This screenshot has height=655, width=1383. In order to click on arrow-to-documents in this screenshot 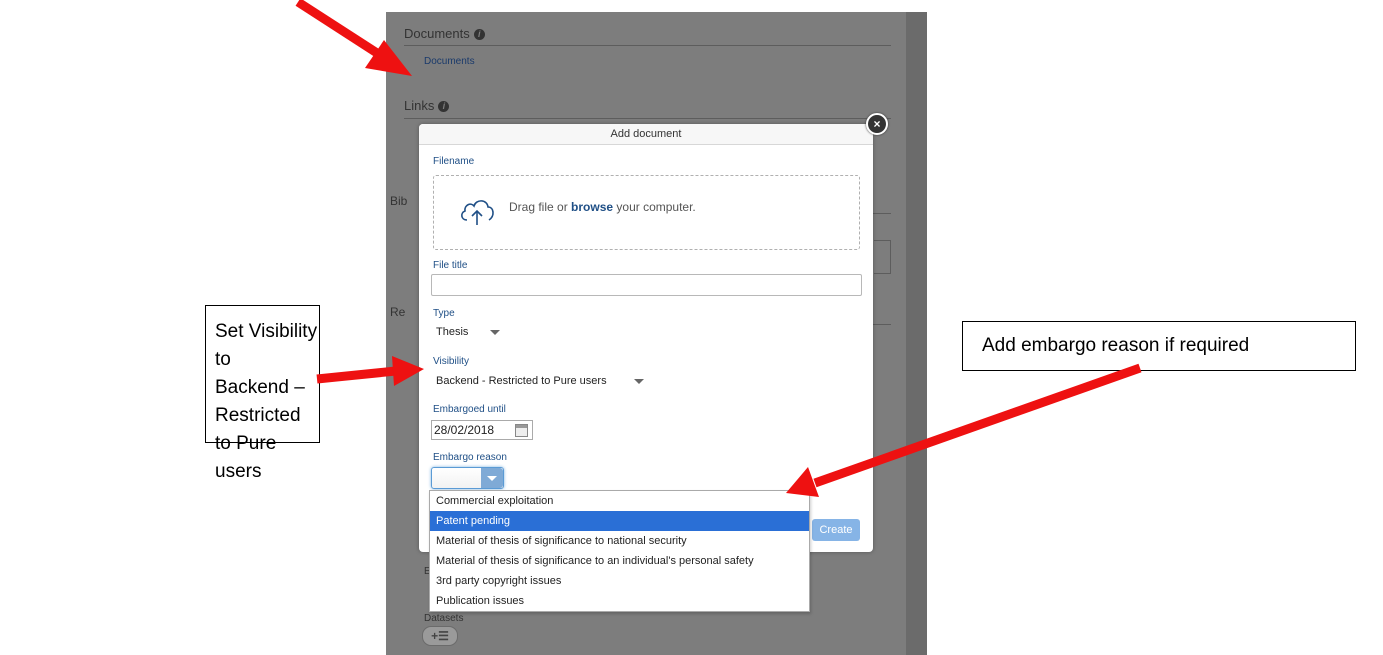, I will do `click(353, 38)`.